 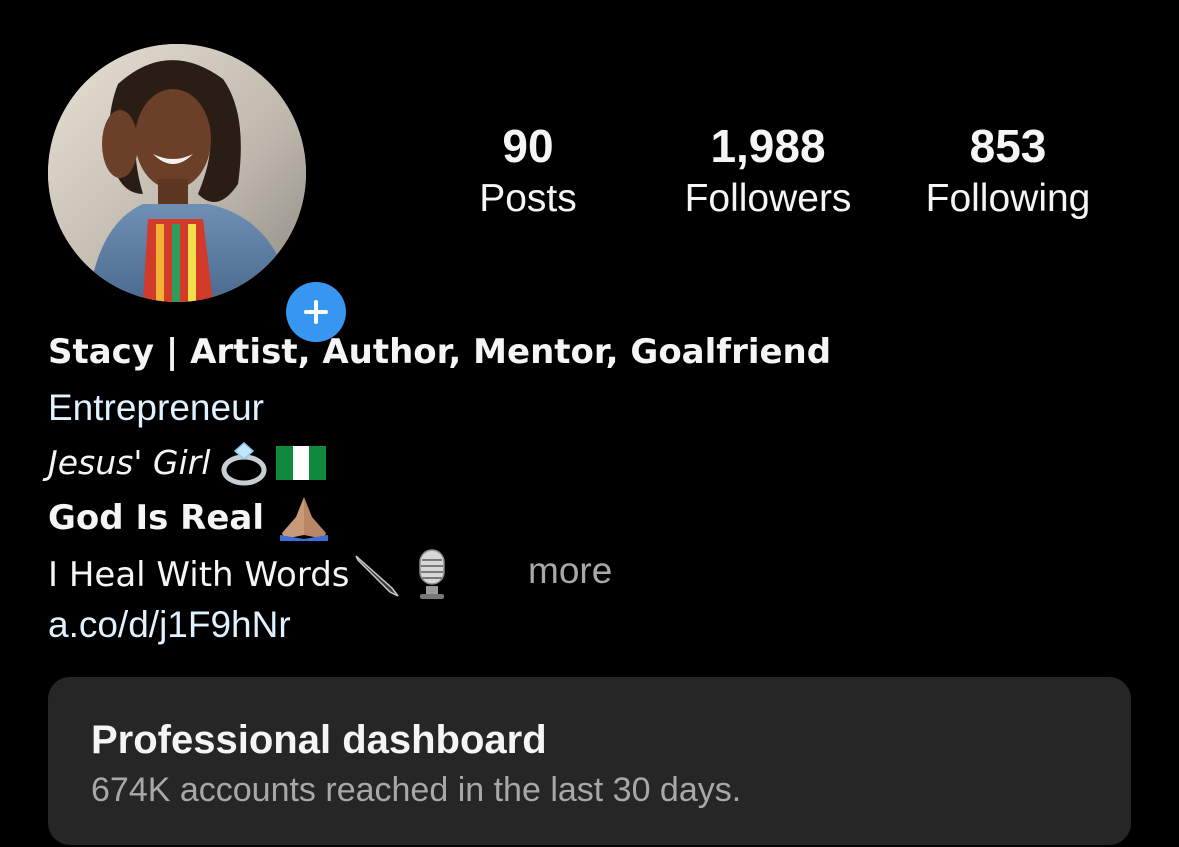 I want to click on bio-line-1-text: Jesus' Girl, so click(x=129, y=462).